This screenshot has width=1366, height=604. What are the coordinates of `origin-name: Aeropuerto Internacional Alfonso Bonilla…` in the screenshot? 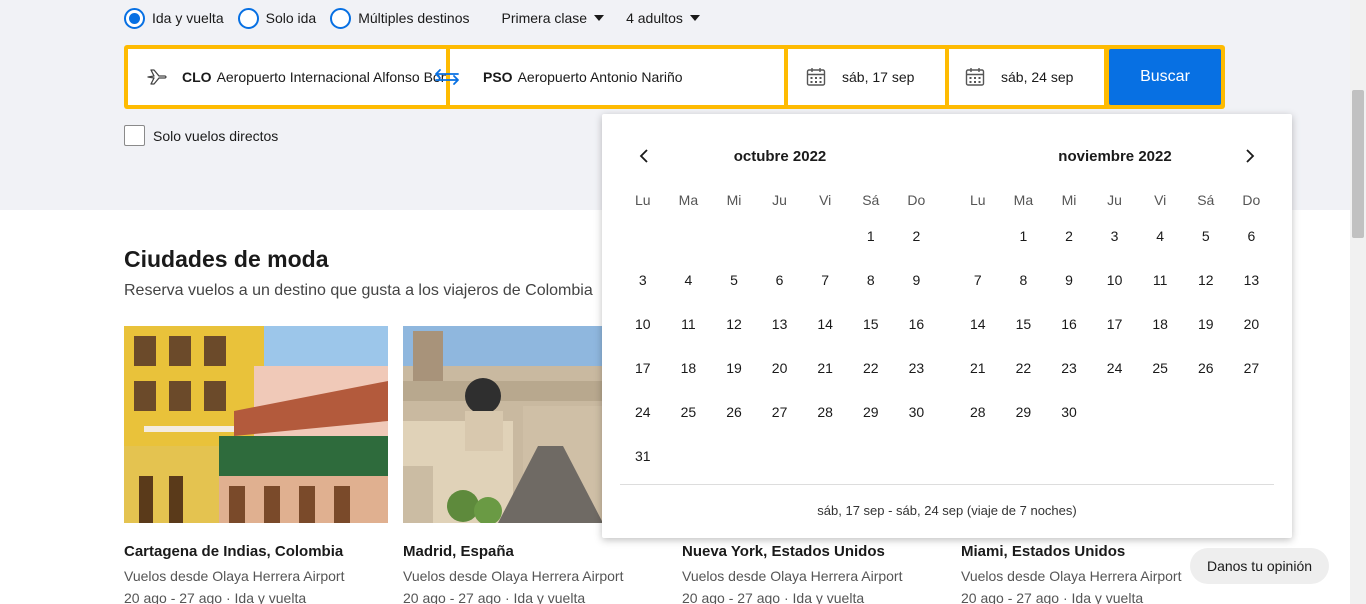 It's located at (331, 77).